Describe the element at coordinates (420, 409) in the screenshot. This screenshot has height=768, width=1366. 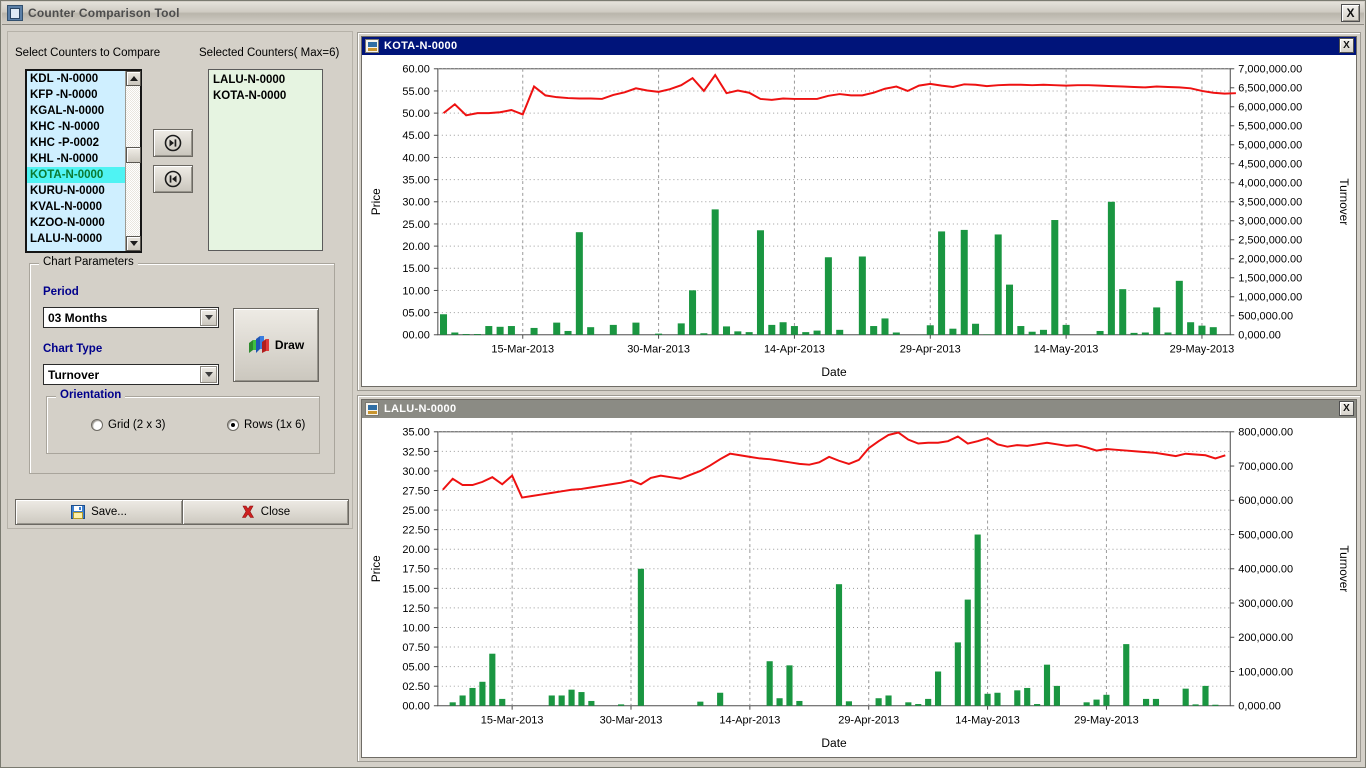
I see `internal-window-2-title: LALU-N-0000` at that location.